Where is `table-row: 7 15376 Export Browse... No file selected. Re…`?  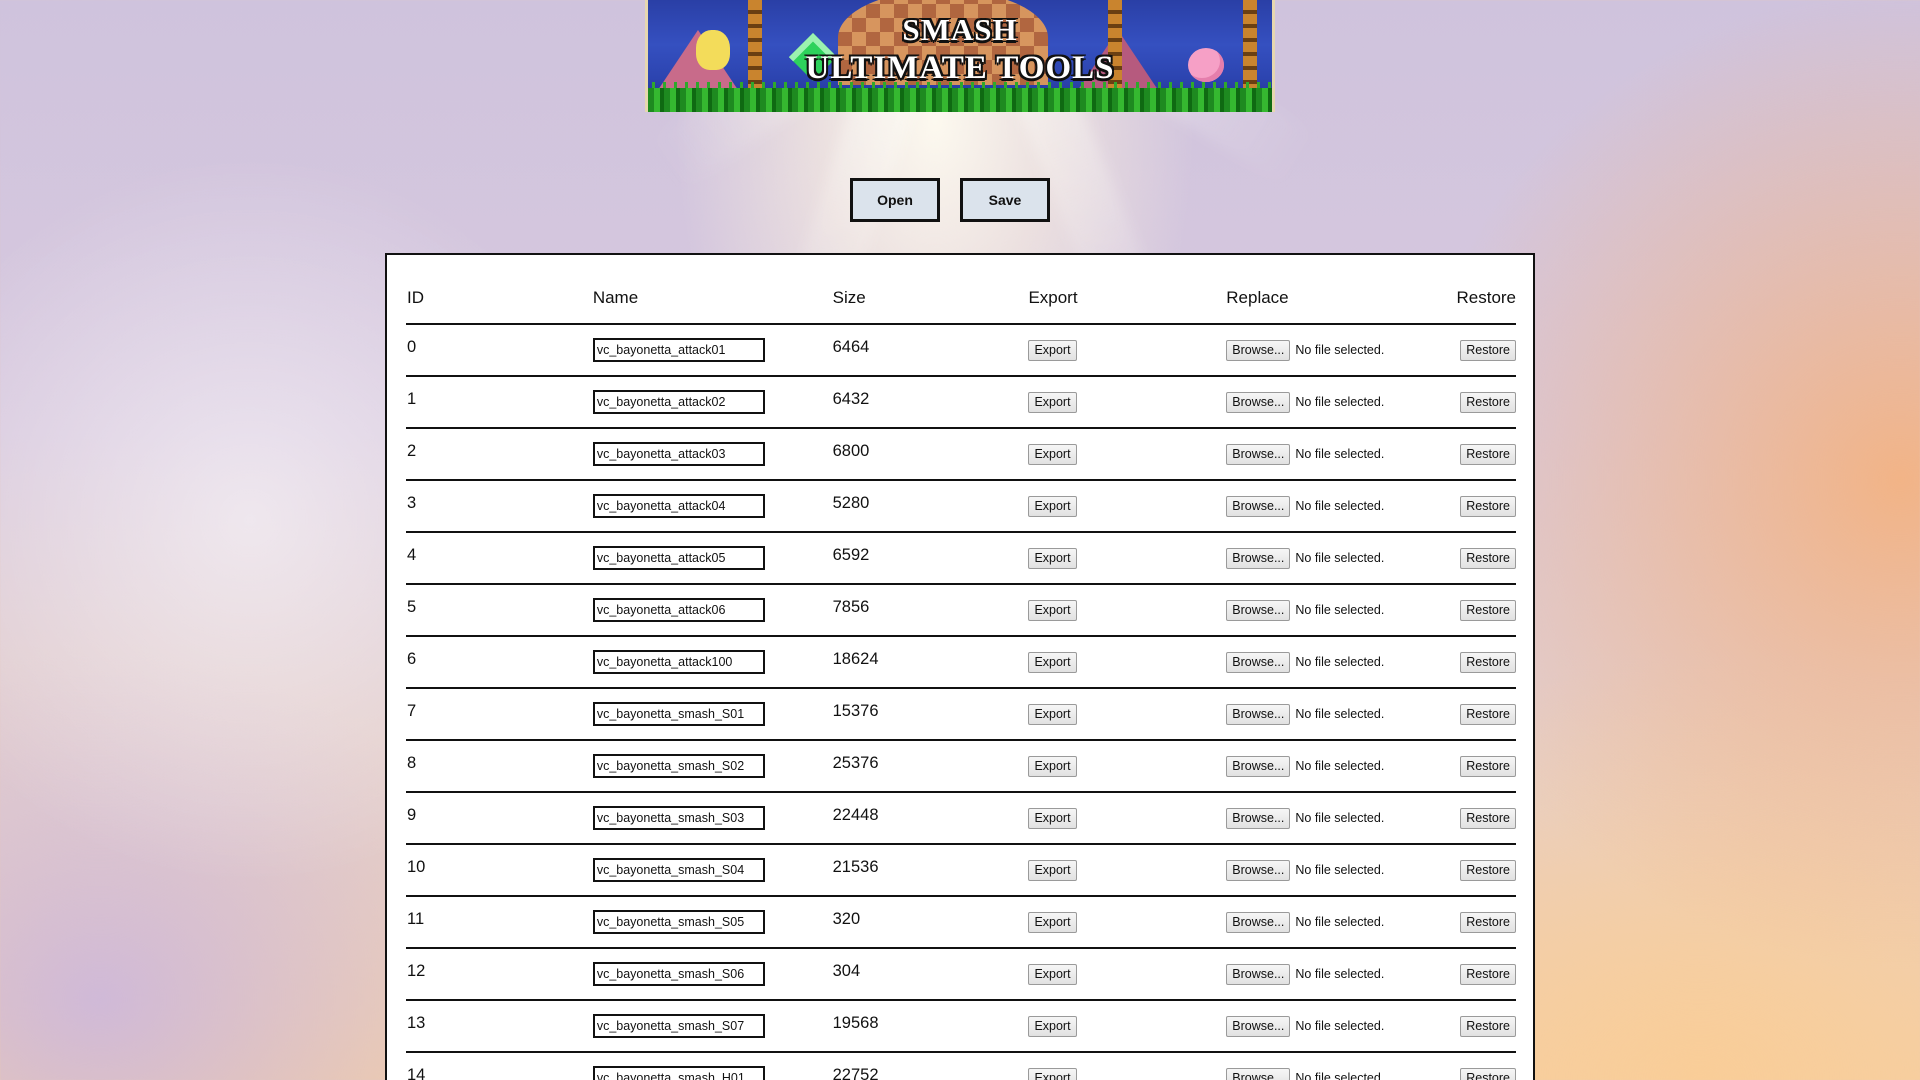
table-row: 7 15376 Export Browse... No file selected. Re… is located at coordinates (961, 715).